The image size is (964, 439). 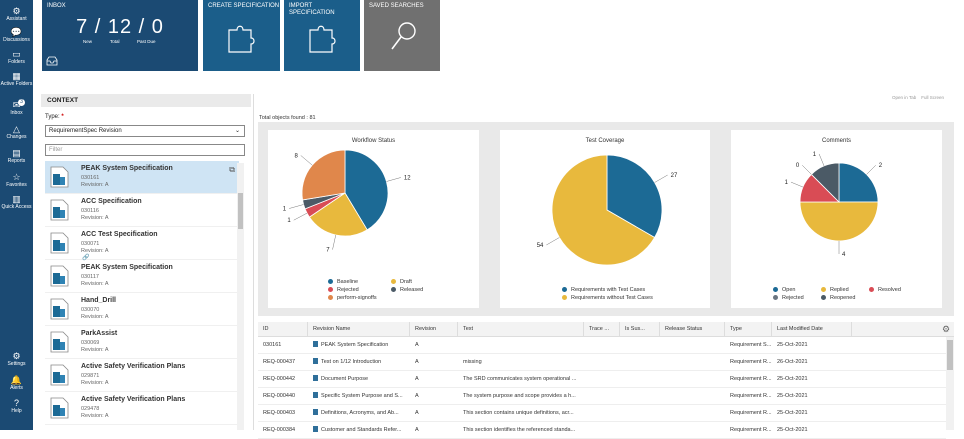 I want to click on context-list-scrollbar, so click(x=240, y=296).